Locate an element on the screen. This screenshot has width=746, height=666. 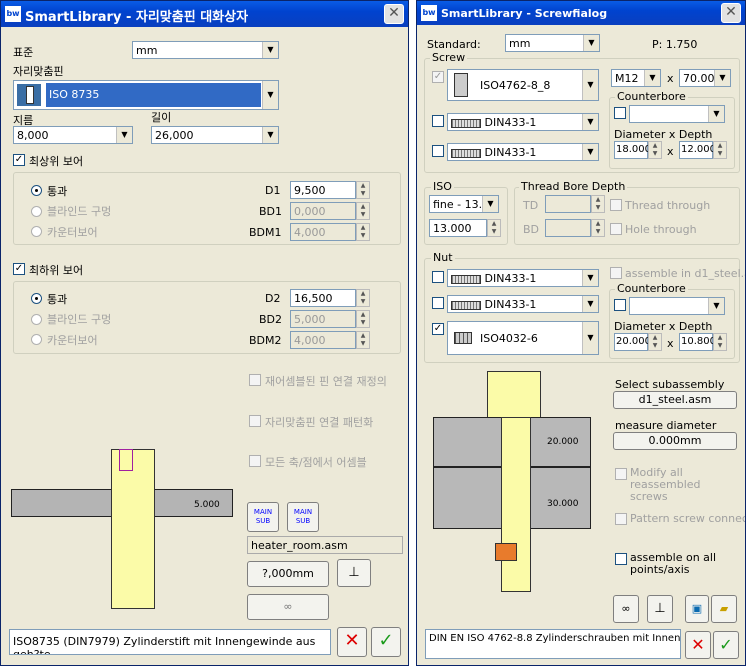
nut3-checkbox: ✓ is located at coordinates (438, 329).